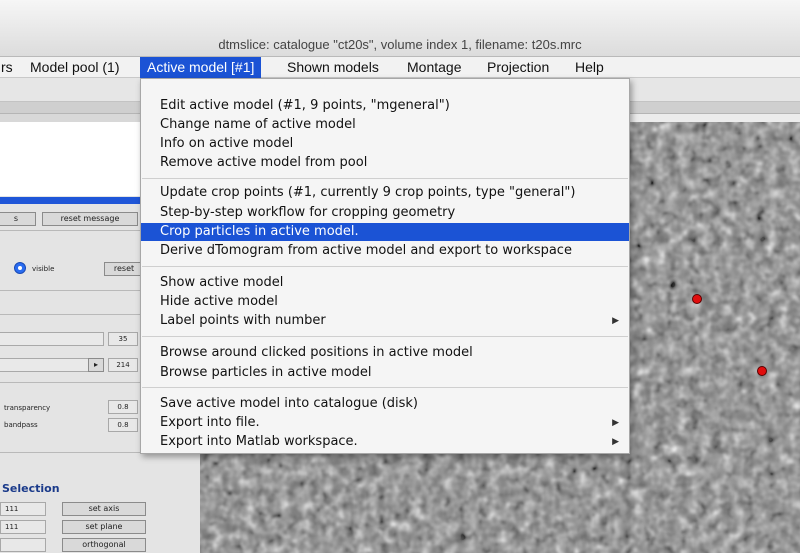  Describe the element at coordinates (124, 269) in the screenshot. I see `reset-button: reset` at that location.